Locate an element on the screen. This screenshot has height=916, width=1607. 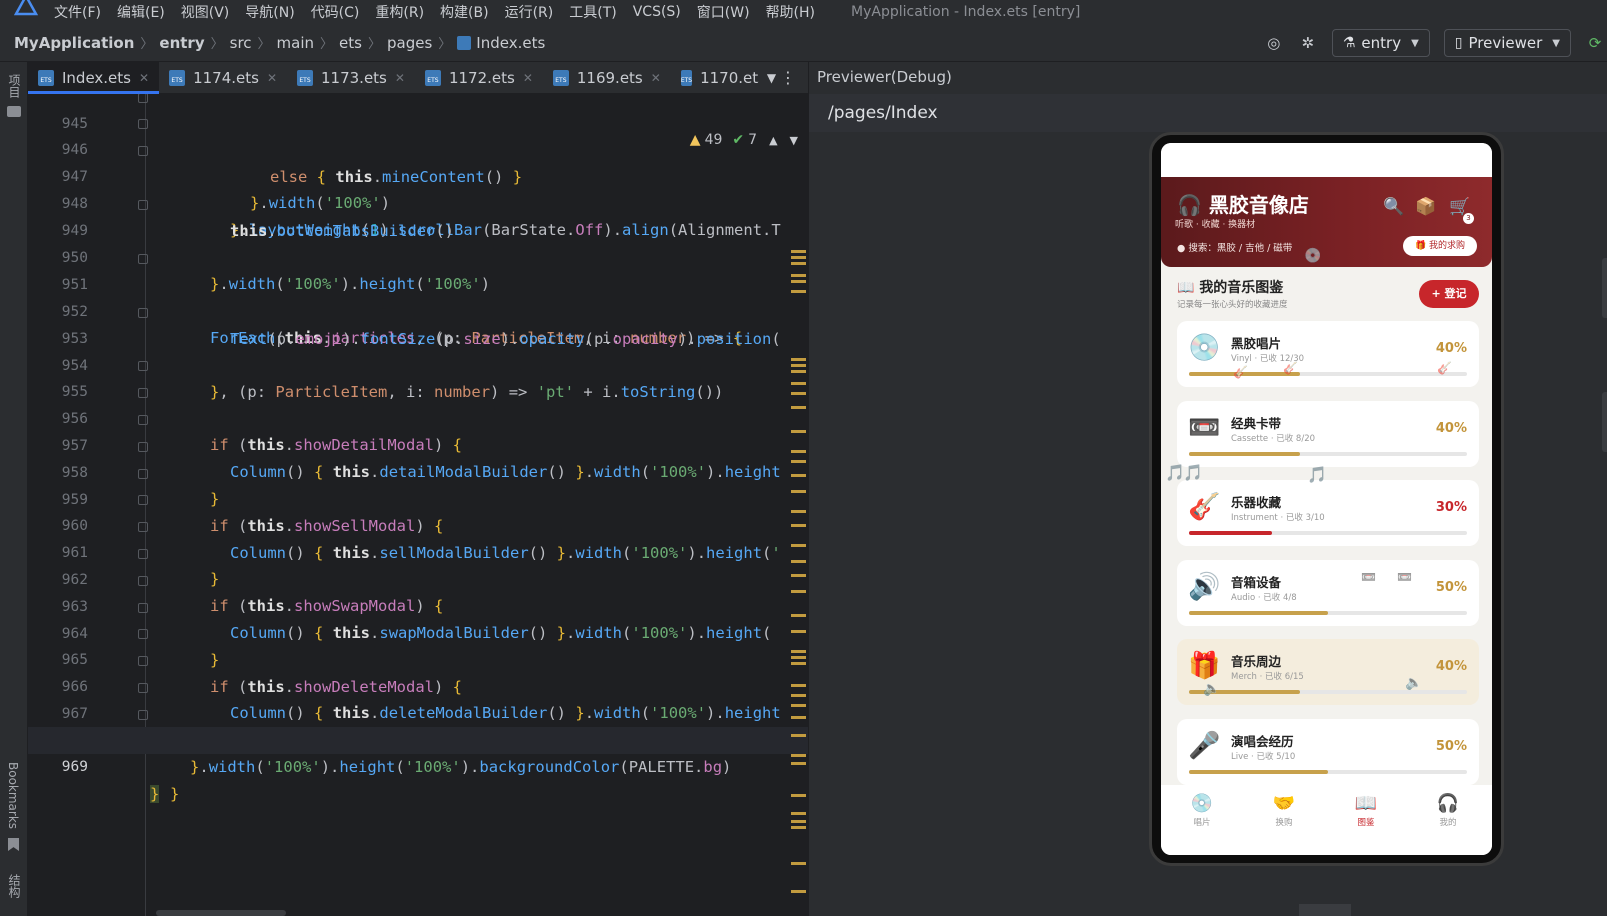
category-card-vinyl: 💿 黑胶唱片 Vinyl · 已收 12/30 40% is located at coordinates (1328, 354).